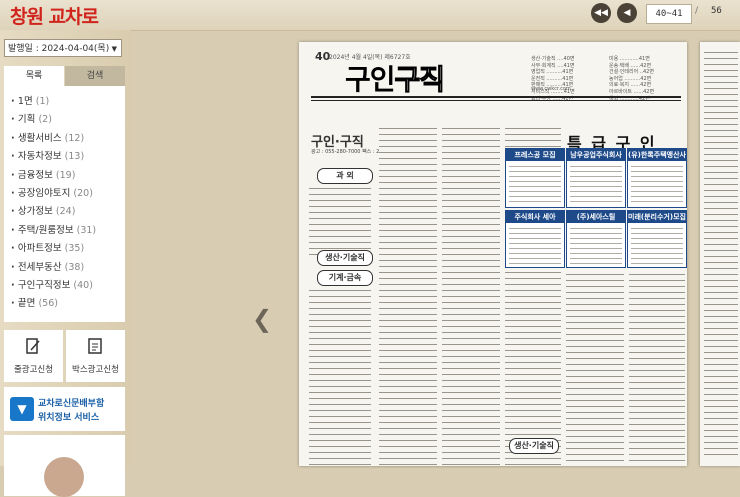  What do you see at coordinates (26, 120) in the screenshot?
I see `category-label: 기획` at bounding box center [26, 120].